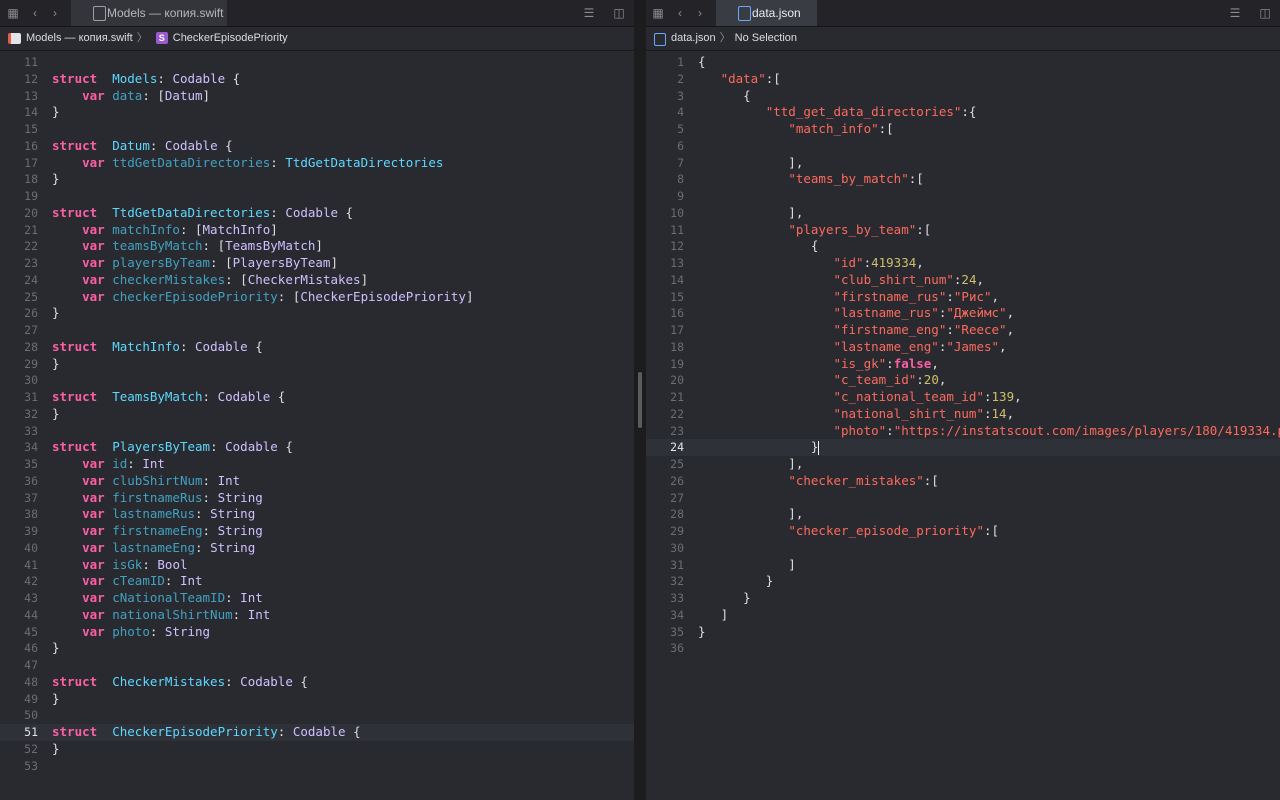 Image resolution: width=1280 pixels, height=800 pixels. I want to click on breadcrumb-file: Models — копия.swift, so click(79, 38).